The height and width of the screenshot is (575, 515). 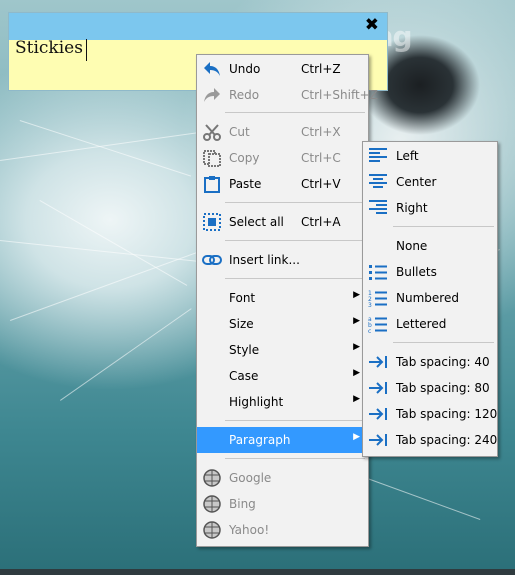 I want to click on menu-label: Lettered, so click(x=421, y=324).